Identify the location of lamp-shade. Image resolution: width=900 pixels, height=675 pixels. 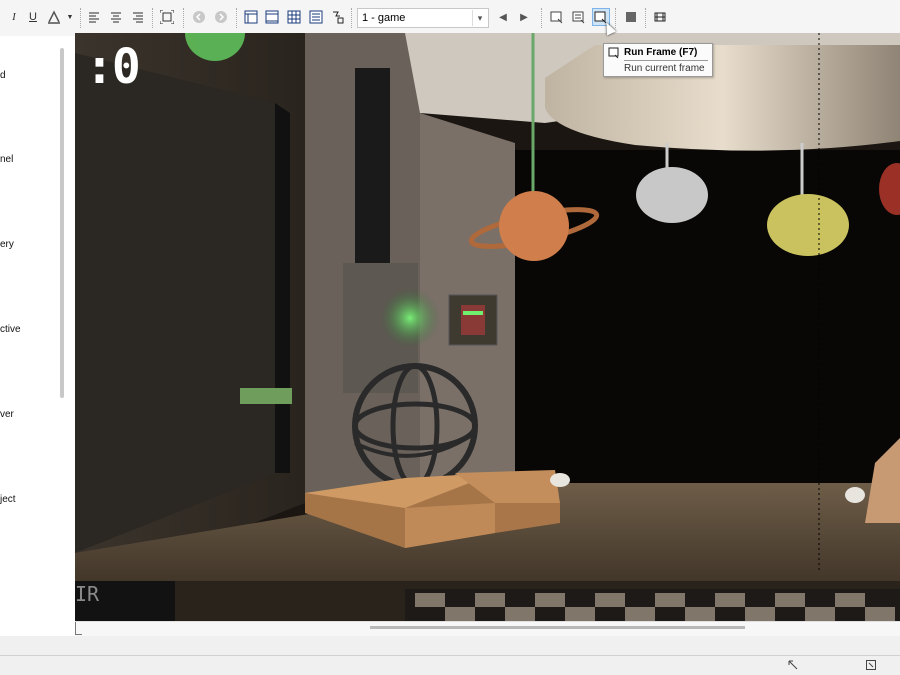
(722, 98).